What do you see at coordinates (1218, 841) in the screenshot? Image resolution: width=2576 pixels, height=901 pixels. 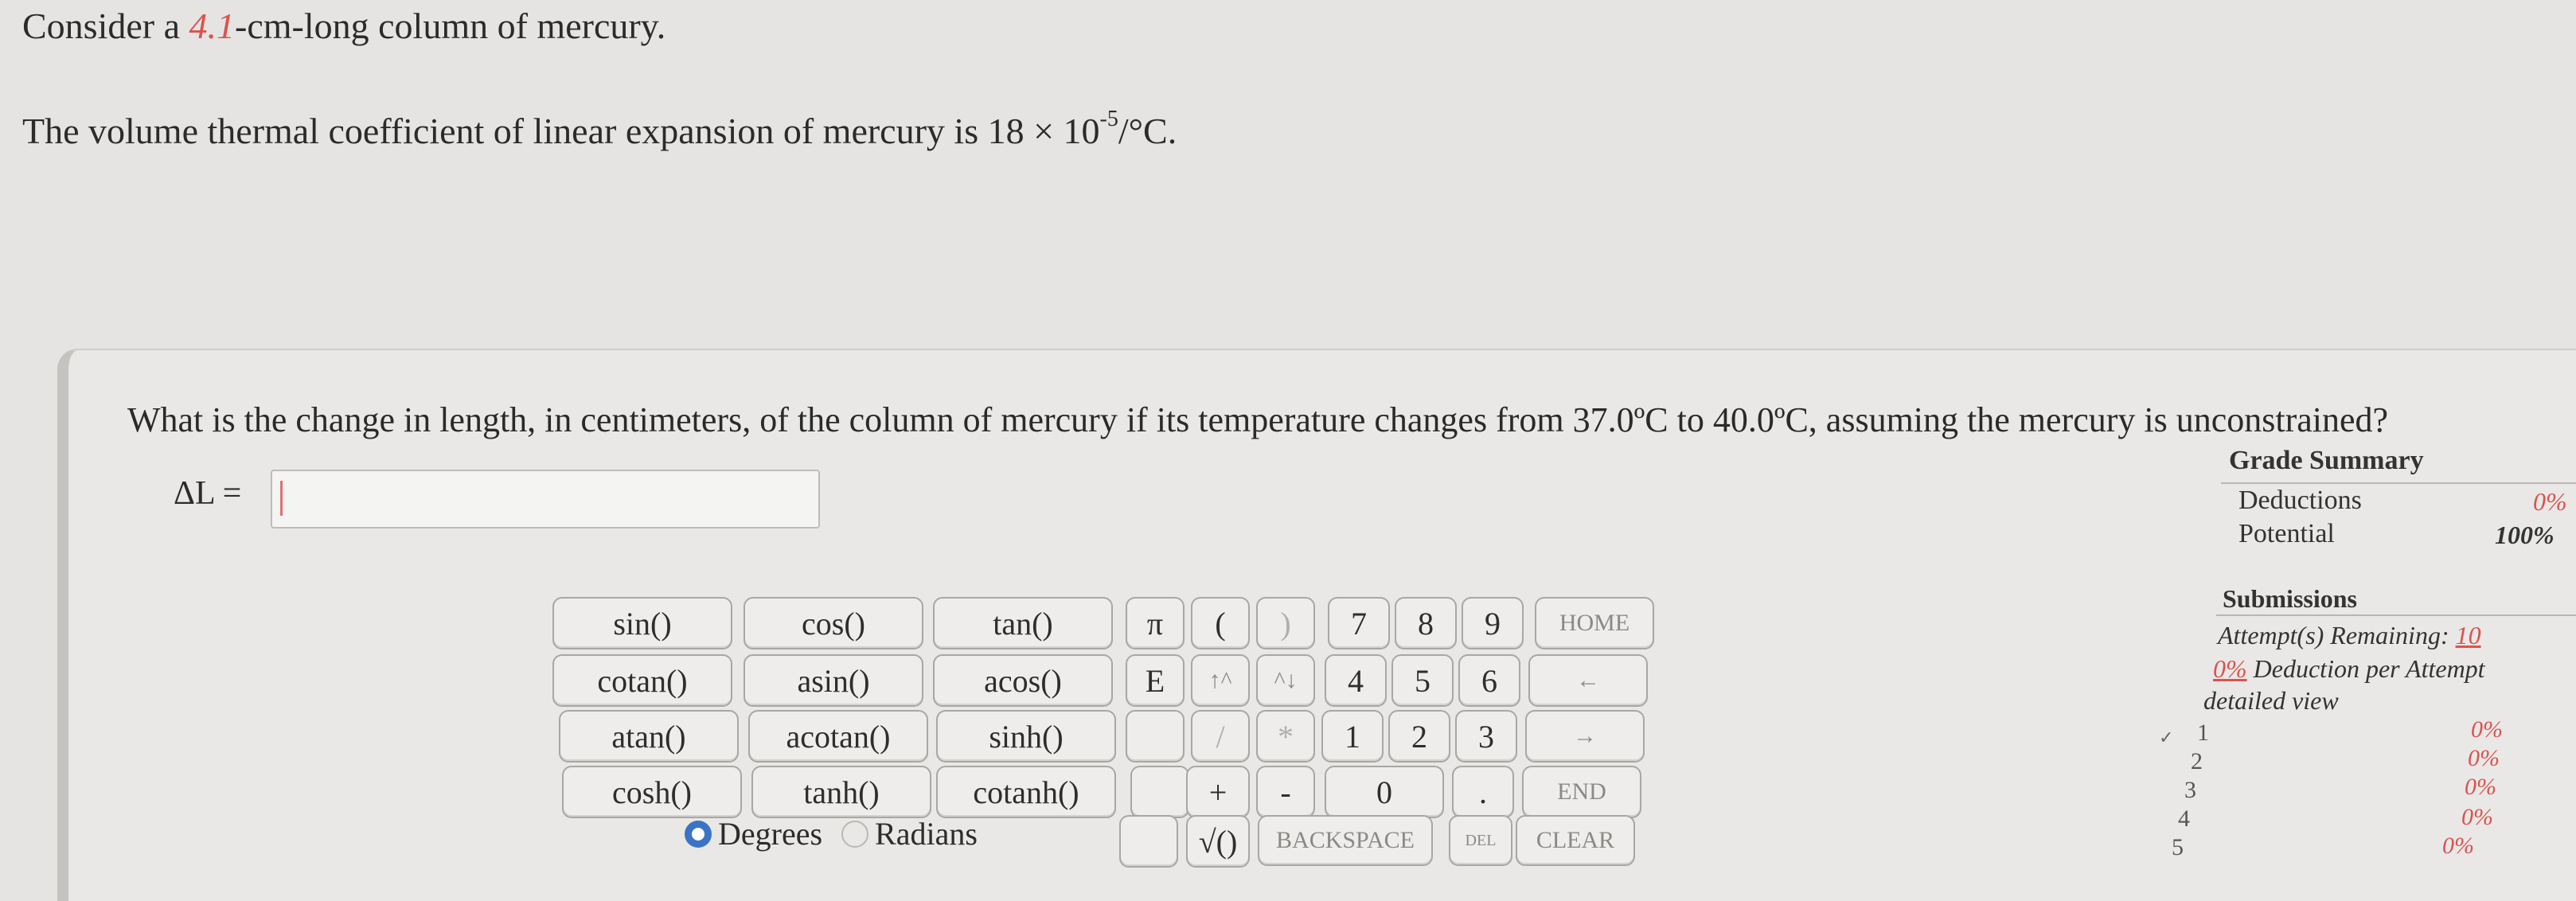 I see `key-sqrt: √()` at bounding box center [1218, 841].